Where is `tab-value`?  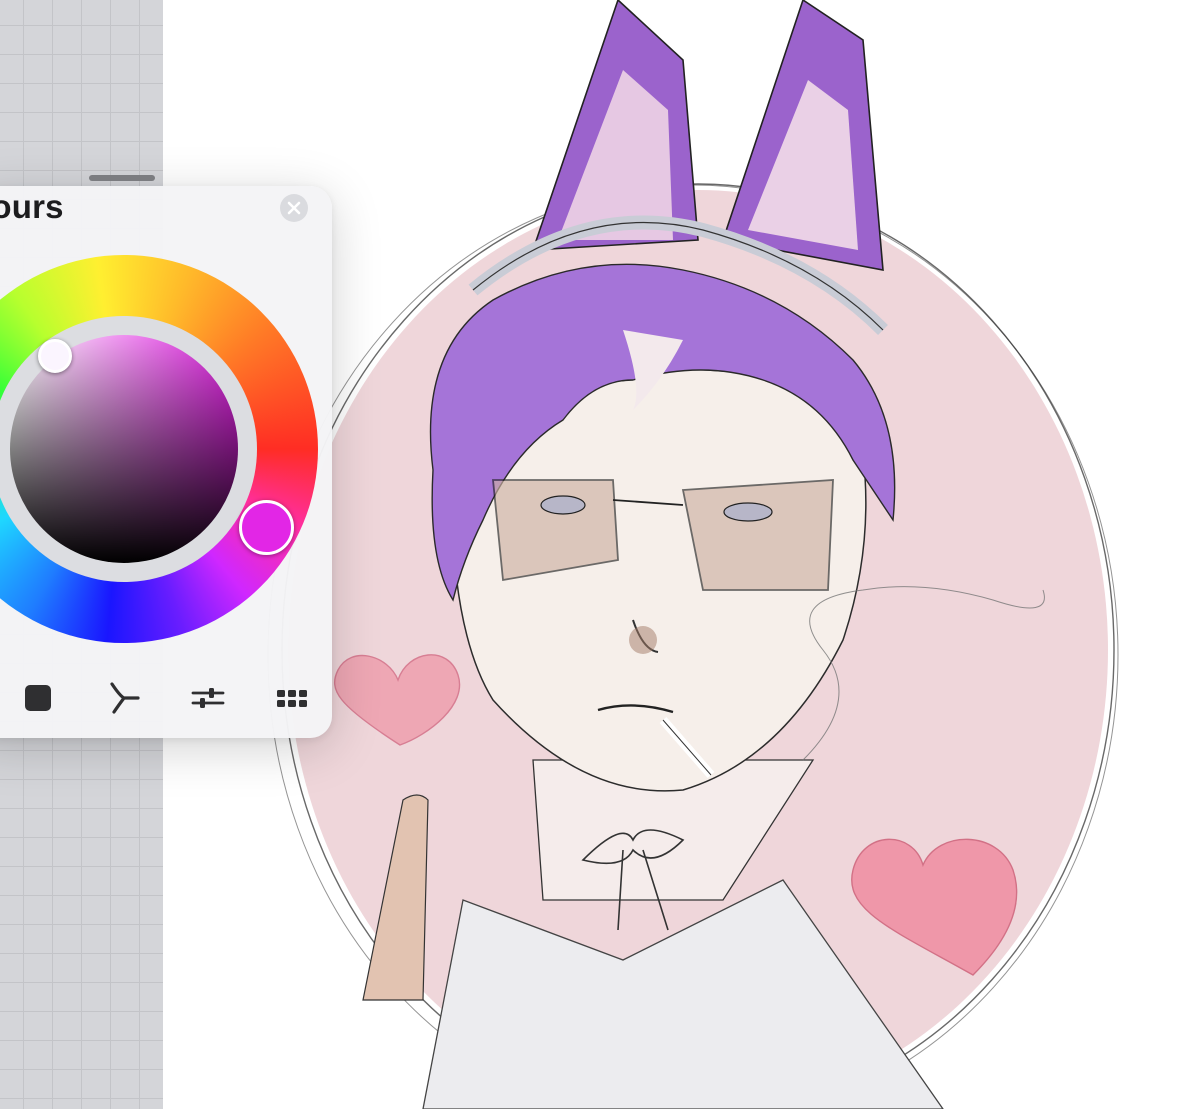 tab-value is located at coordinates (208, 698).